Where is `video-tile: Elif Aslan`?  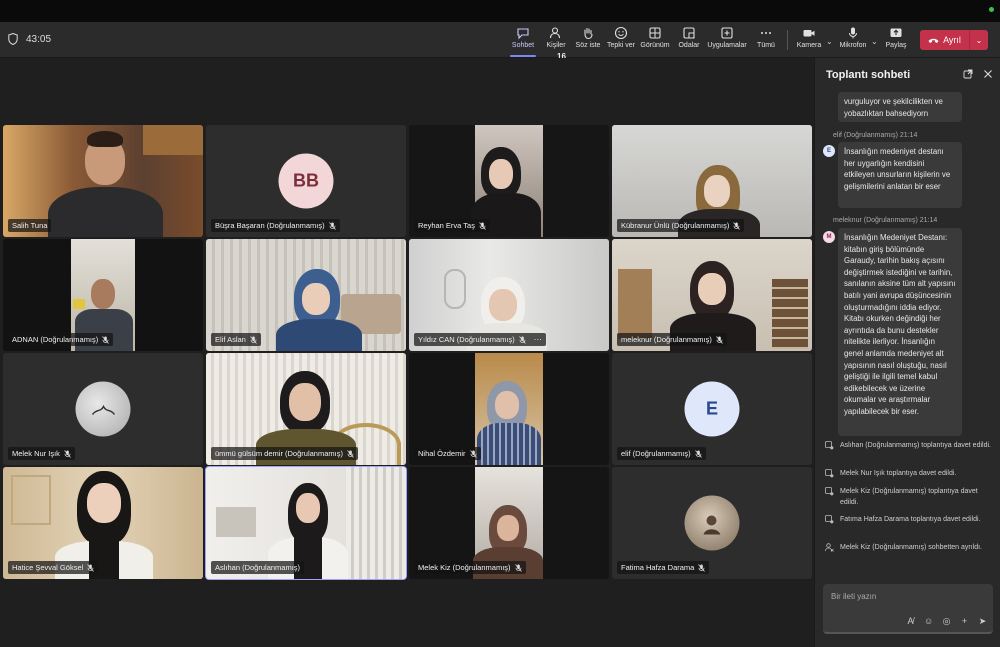
video-tile: Elif Aslan is located at coordinates (306, 295).